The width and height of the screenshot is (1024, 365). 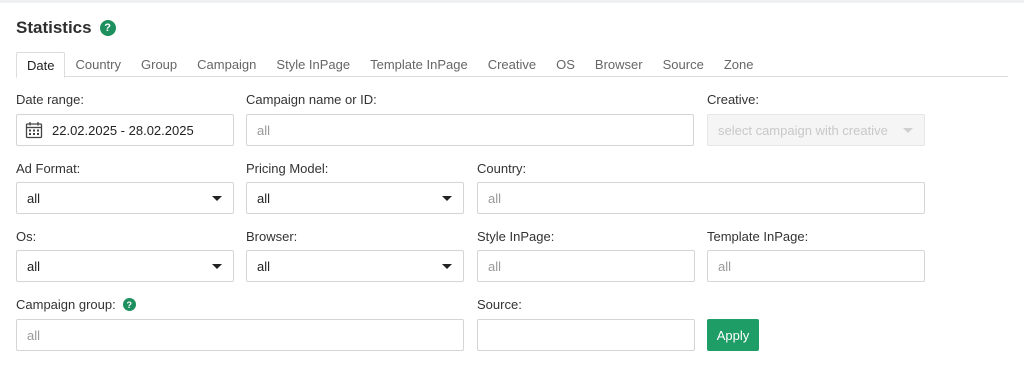 What do you see at coordinates (619, 64) in the screenshot?
I see `tab-browser: Browser` at bounding box center [619, 64].